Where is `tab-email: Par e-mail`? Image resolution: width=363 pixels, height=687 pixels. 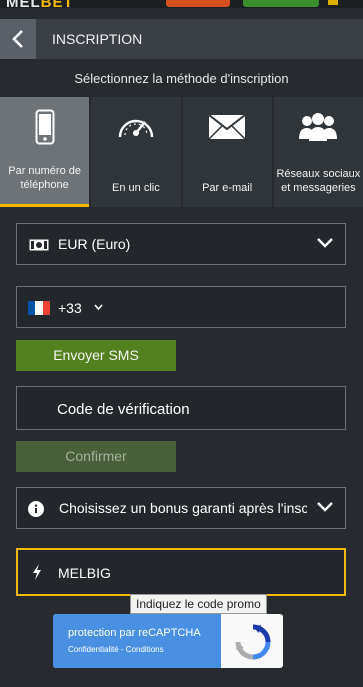
tab-email: Par e-mail is located at coordinates (227, 152).